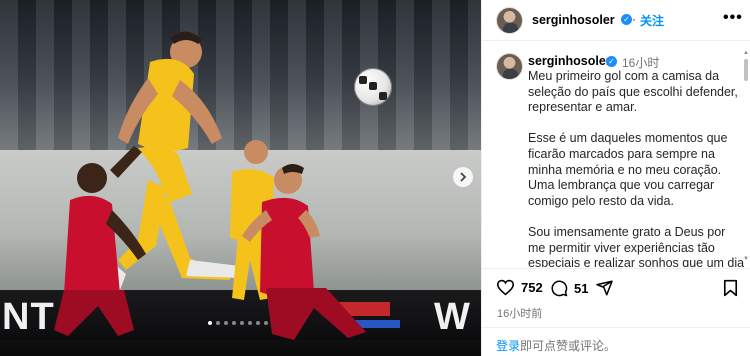 Image resolution: width=750 pixels, height=356 pixels. What do you see at coordinates (508, 346) in the screenshot?
I see `login-link: 登录` at bounding box center [508, 346].